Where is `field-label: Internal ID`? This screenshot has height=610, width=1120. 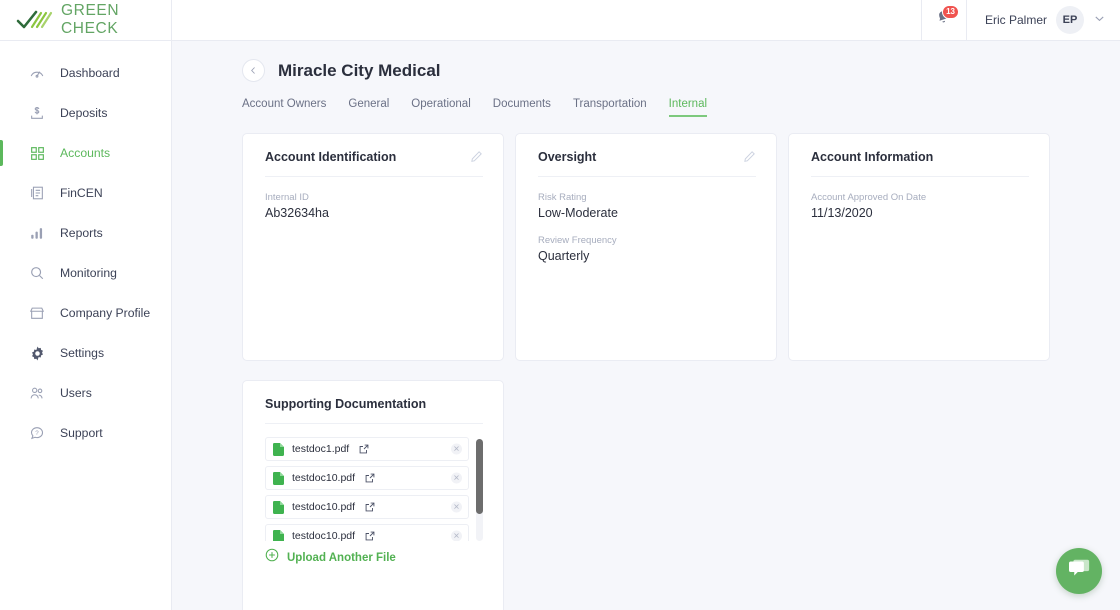
field-label: Internal ID is located at coordinates (287, 197).